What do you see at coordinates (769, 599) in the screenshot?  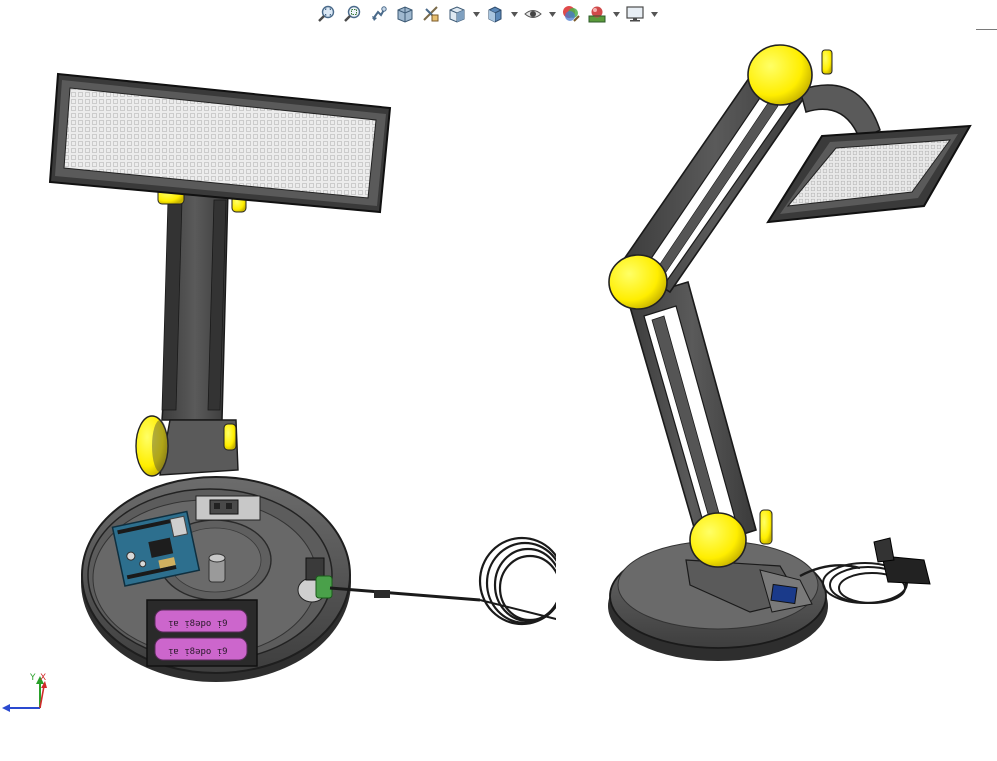 I see `lamp-base-right` at bounding box center [769, 599].